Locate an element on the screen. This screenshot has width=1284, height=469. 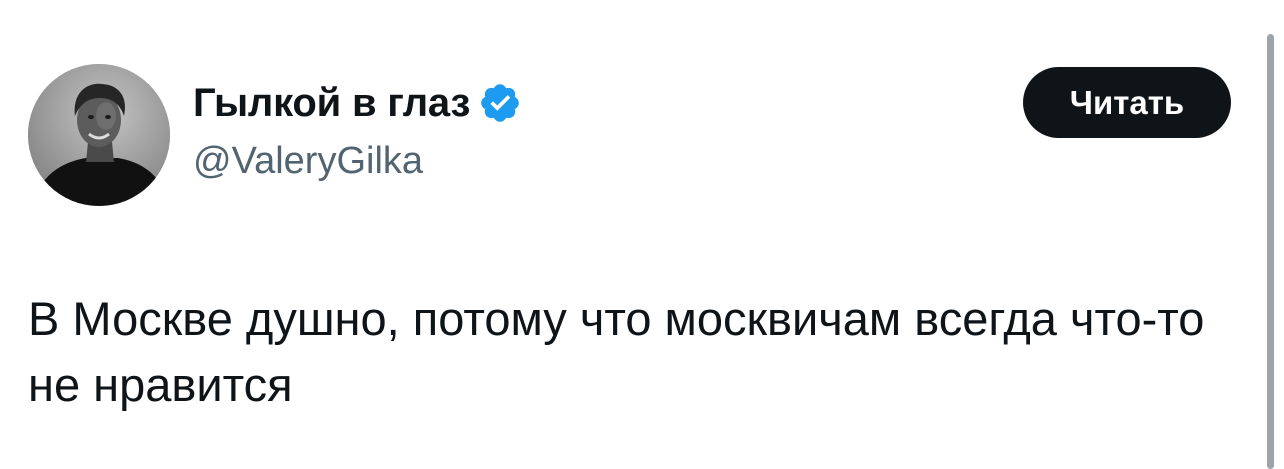
author-handle: @ValeryGilka is located at coordinates (308, 161).